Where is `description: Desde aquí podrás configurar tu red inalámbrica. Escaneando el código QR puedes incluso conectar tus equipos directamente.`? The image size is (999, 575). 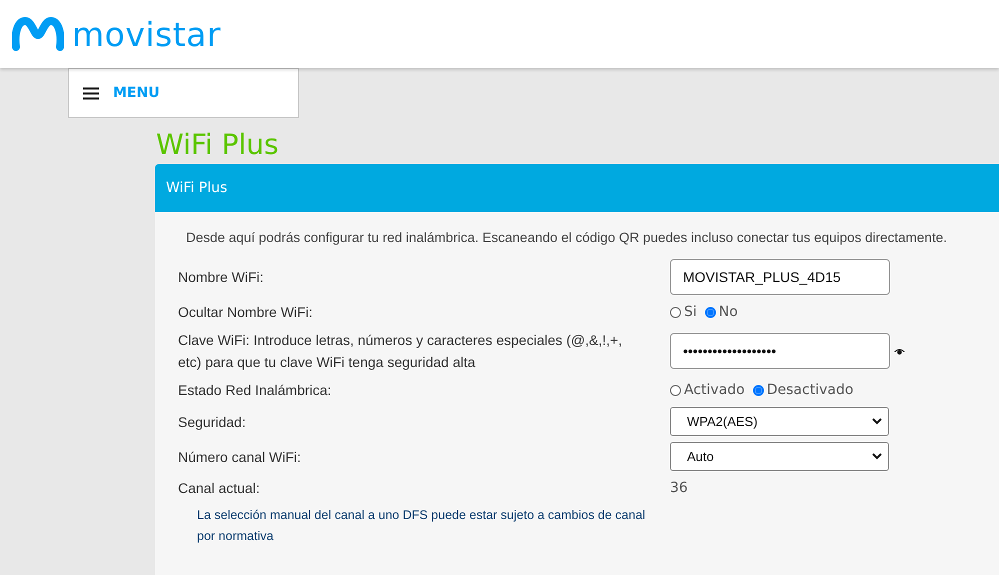
description: Desde aquí podrás configurar tu red inalámbrica. Escaneando el código QR puedes incluso conectar tus equipos directamente. is located at coordinates (567, 237).